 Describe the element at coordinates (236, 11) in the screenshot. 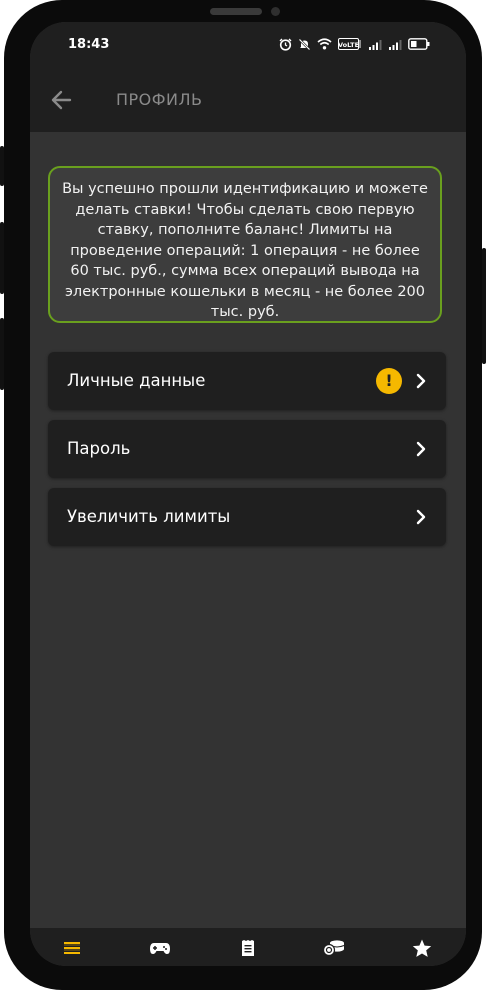

I see `phone-speaker` at that location.